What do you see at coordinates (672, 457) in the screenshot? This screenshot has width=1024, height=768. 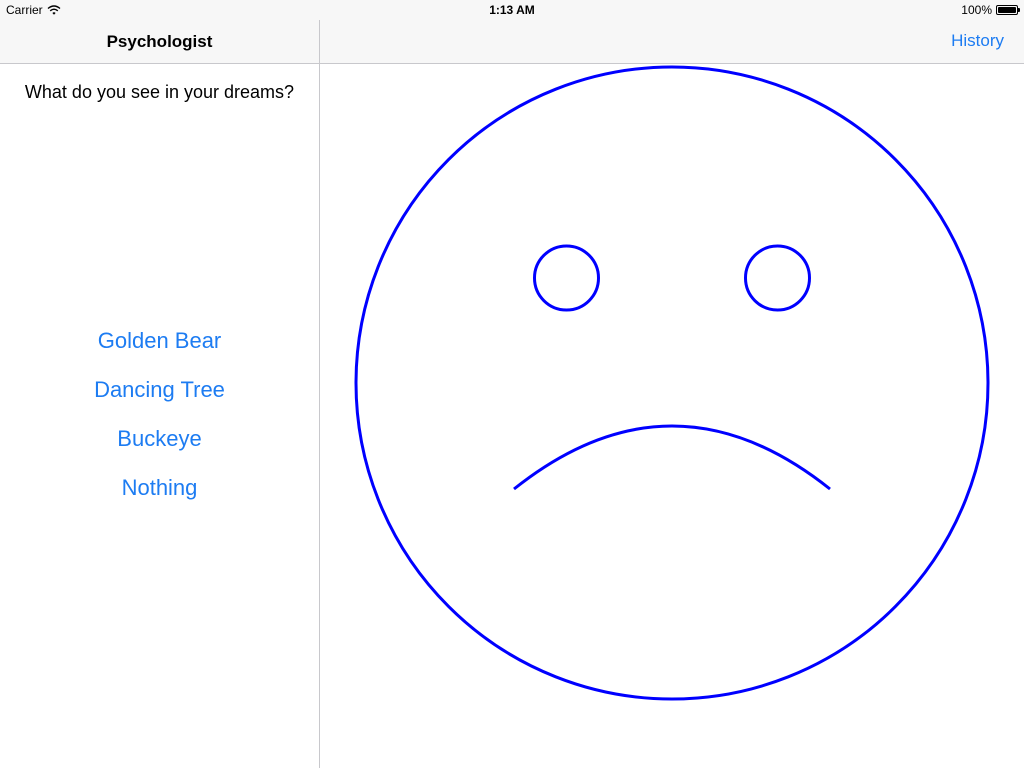 I see `mouth` at bounding box center [672, 457].